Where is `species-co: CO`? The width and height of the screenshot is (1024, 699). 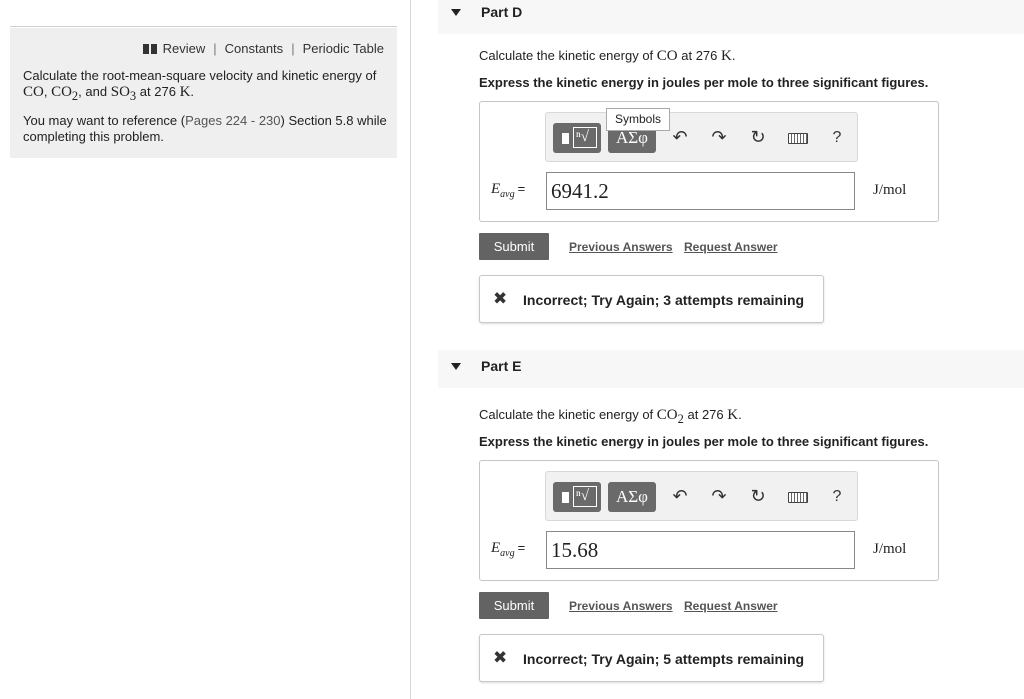 species-co: CO is located at coordinates (33, 92).